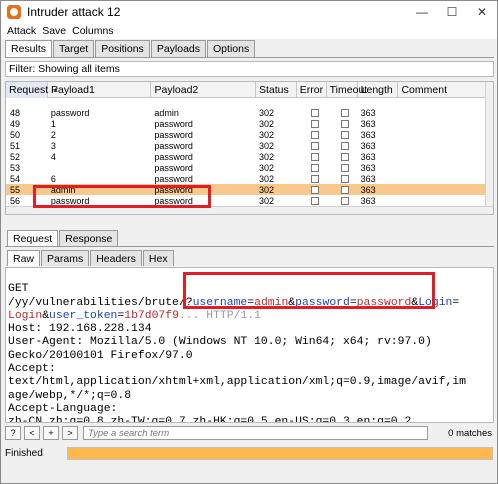 The width and height of the screenshot is (498, 484). I want to click on tab-response: Response, so click(89, 238).